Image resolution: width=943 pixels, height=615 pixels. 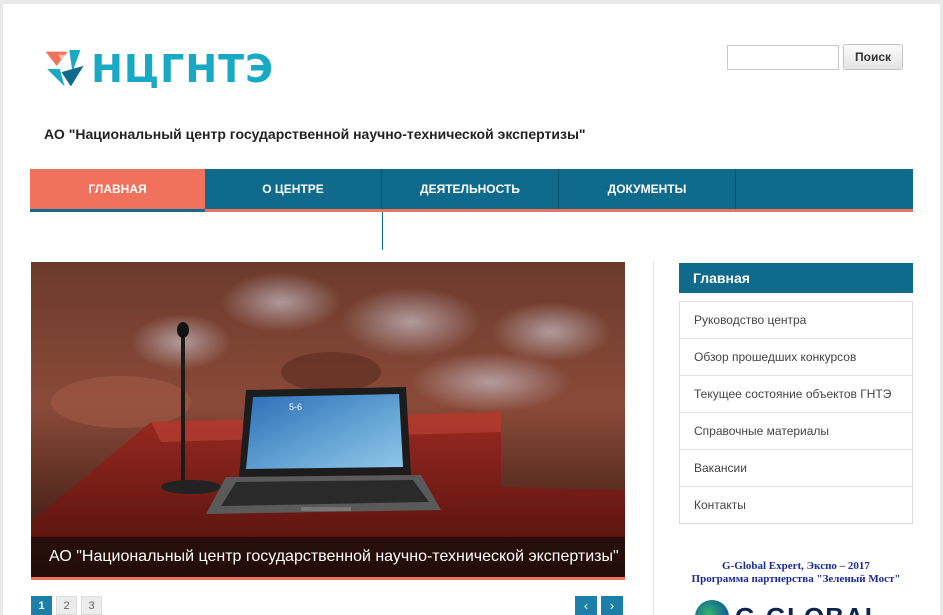 I want to click on g-global-logo: G-GLOBAL, so click(x=795, y=607).